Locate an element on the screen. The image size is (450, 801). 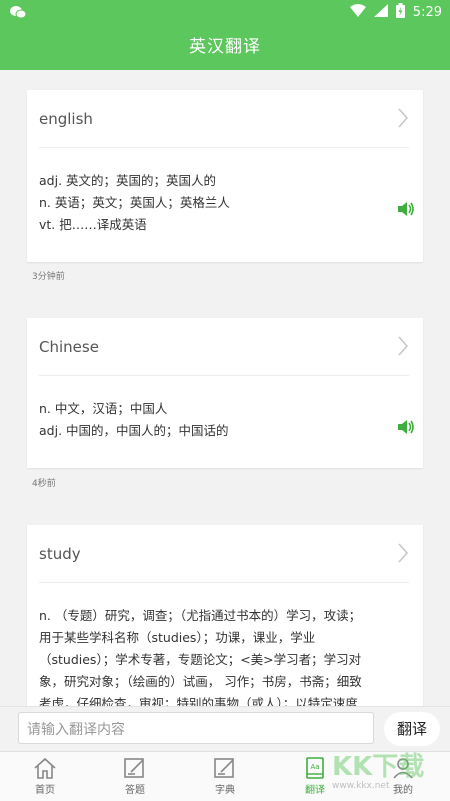
tab-home: 首页 is located at coordinates (45, 776).